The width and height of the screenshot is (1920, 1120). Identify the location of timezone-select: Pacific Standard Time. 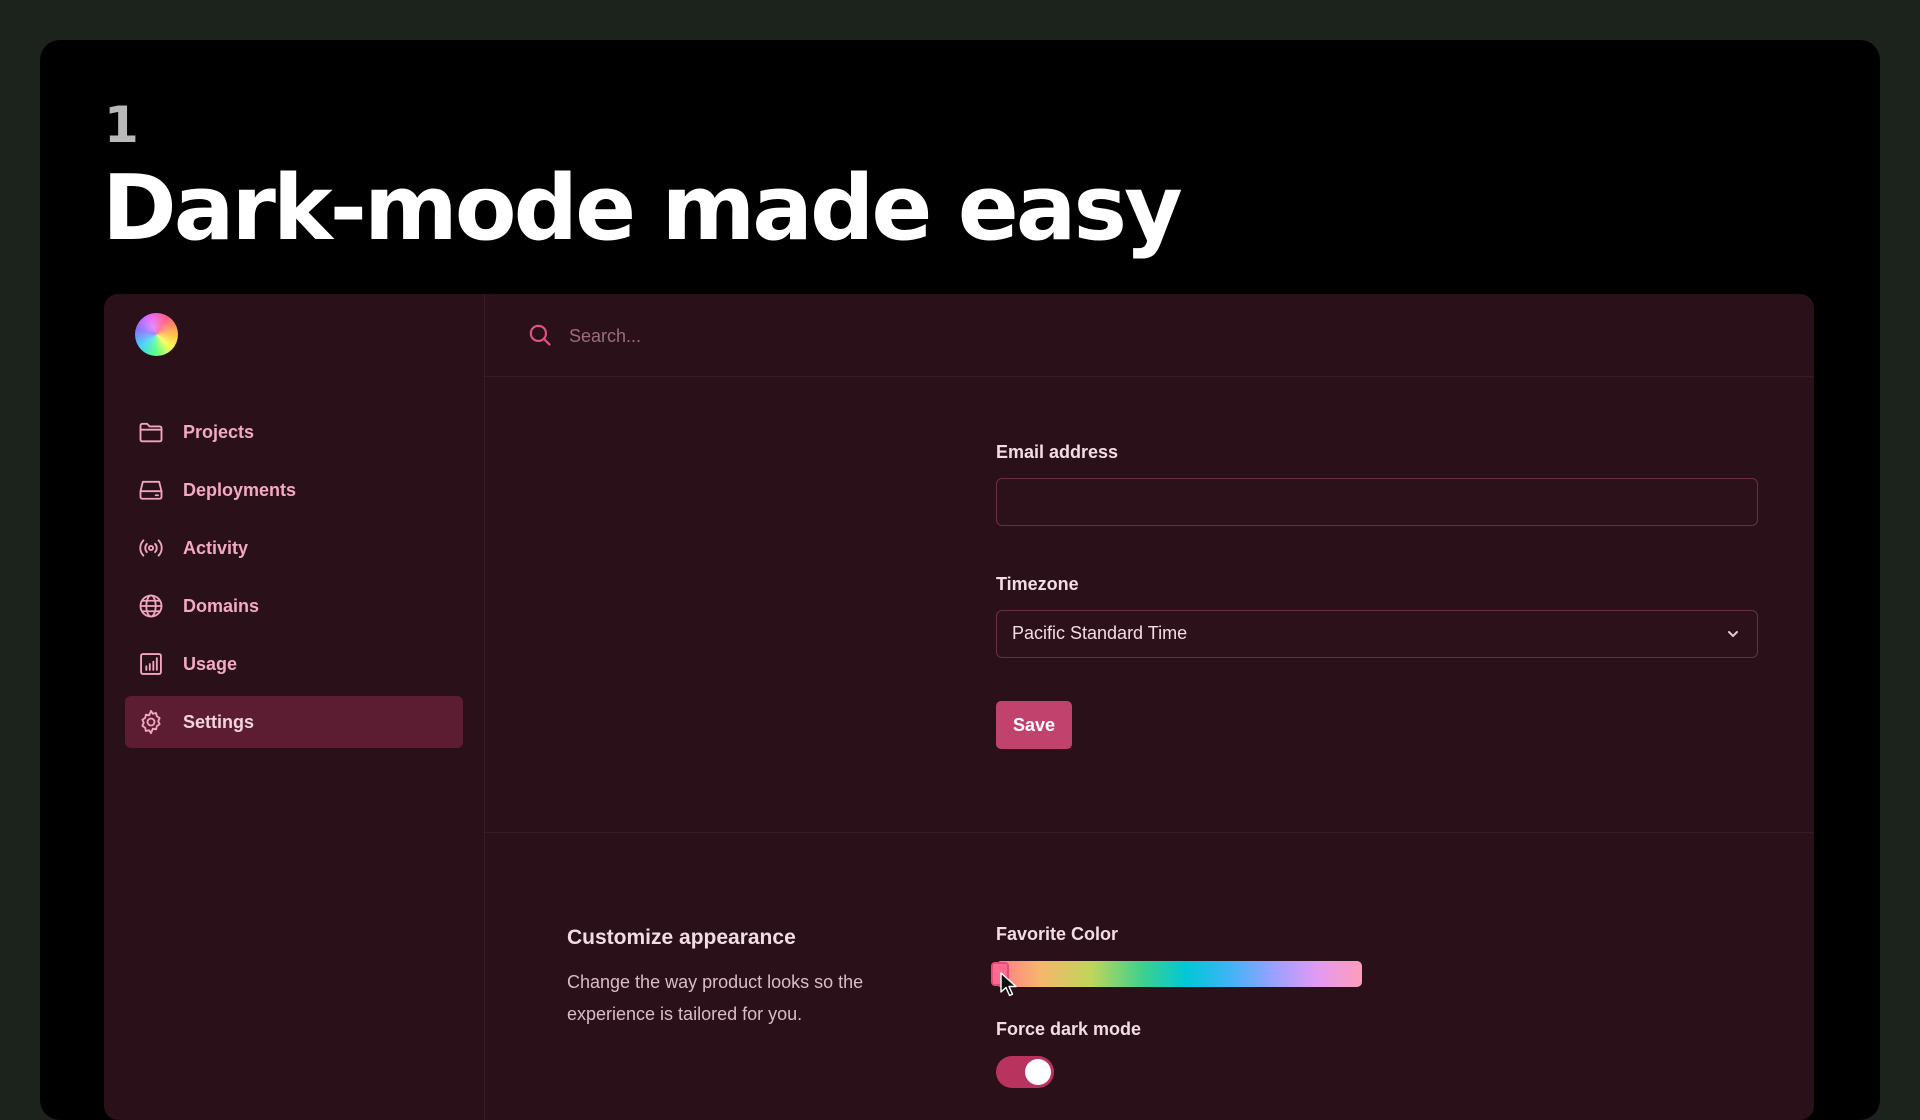
(1377, 634).